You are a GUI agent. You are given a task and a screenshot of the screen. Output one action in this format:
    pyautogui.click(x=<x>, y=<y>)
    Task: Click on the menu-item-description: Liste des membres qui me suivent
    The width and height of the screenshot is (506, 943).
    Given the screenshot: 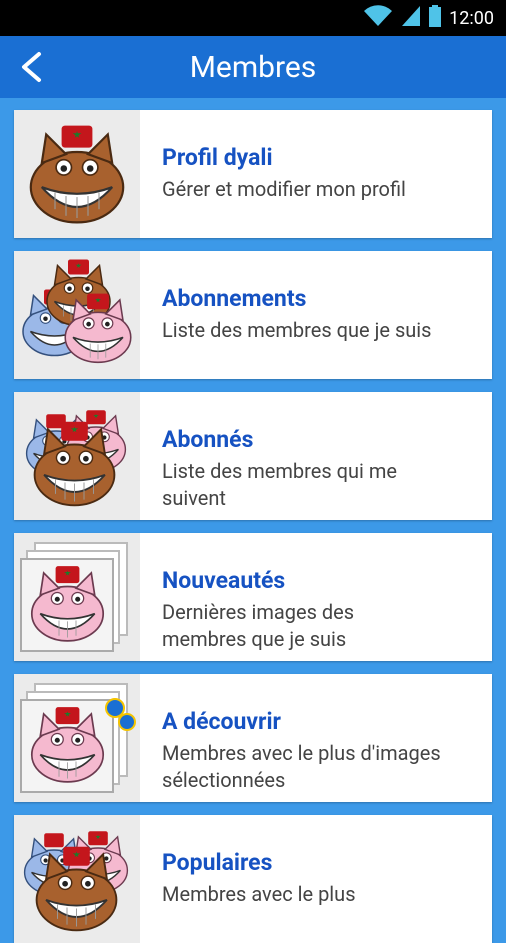 What is the action you would take?
    pyautogui.click(x=279, y=484)
    